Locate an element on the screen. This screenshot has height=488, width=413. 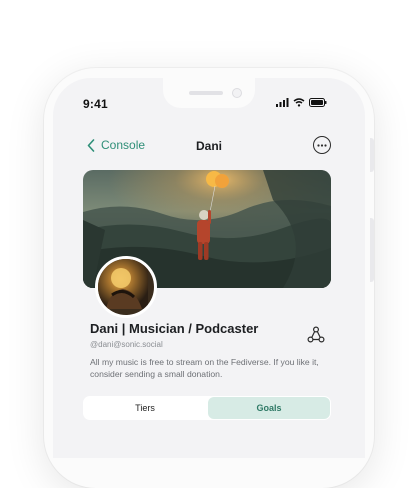
avatar-image is located at coordinates (123, 284).